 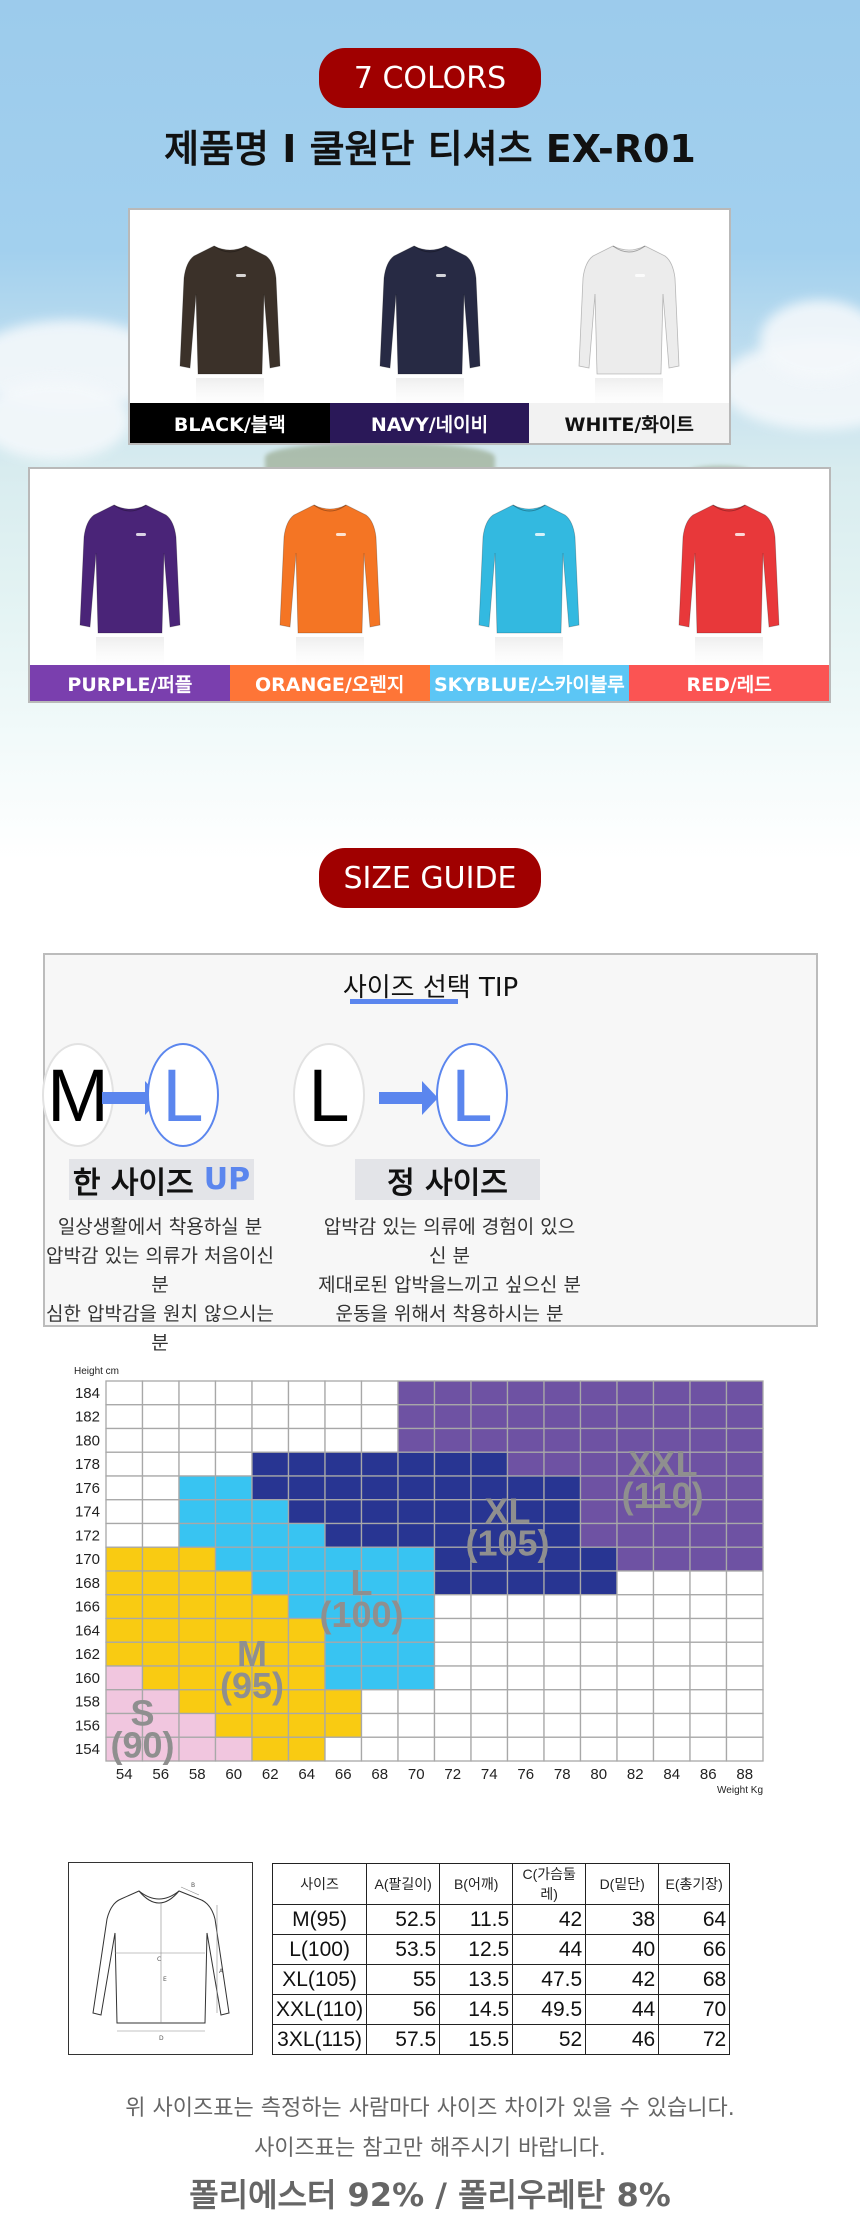 What do you see at coordinates (525, 1774) in the screenshot?
I see `x-tick-label: 76` at bounding box center [525, 1774].